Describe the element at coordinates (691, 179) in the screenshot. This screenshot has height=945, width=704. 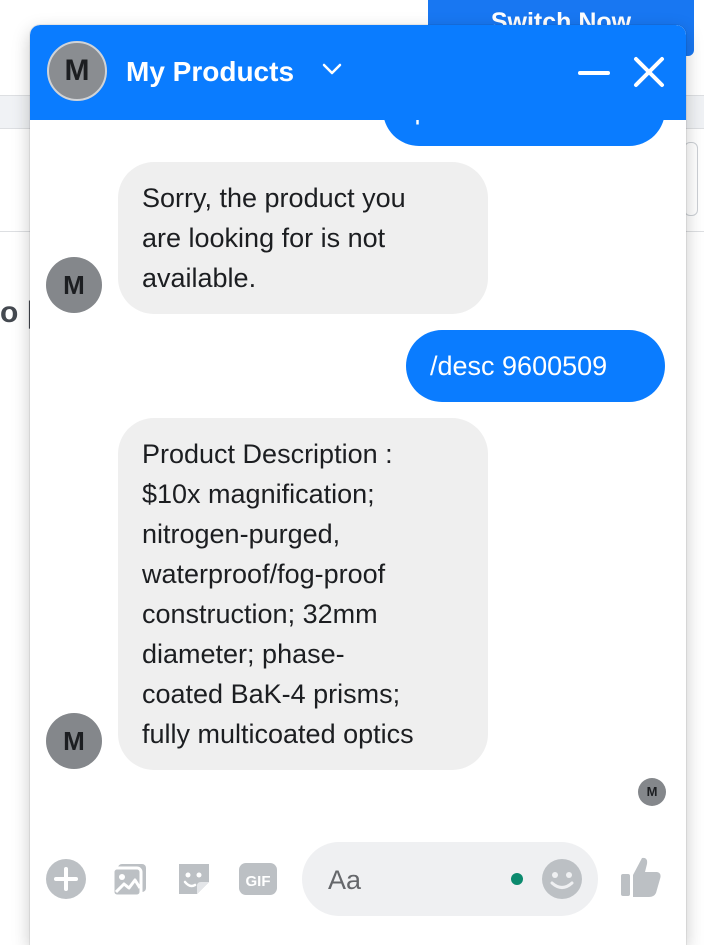
I see `background-input-edge` at that location.